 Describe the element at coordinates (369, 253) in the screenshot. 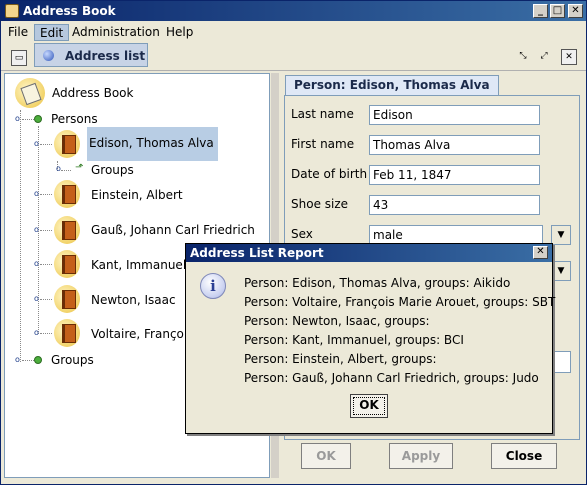

I see `dialog-title: Address List Report ✕` at that location.